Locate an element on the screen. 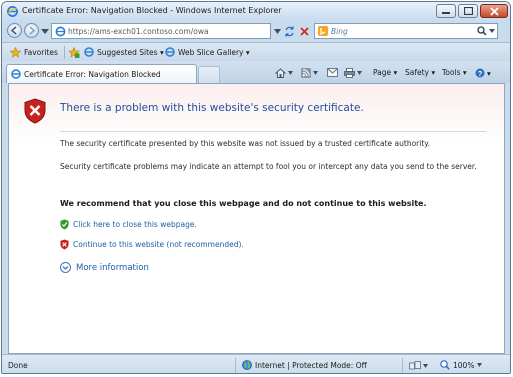  search-placeholder: Bing is located at coordinates (339, 31).